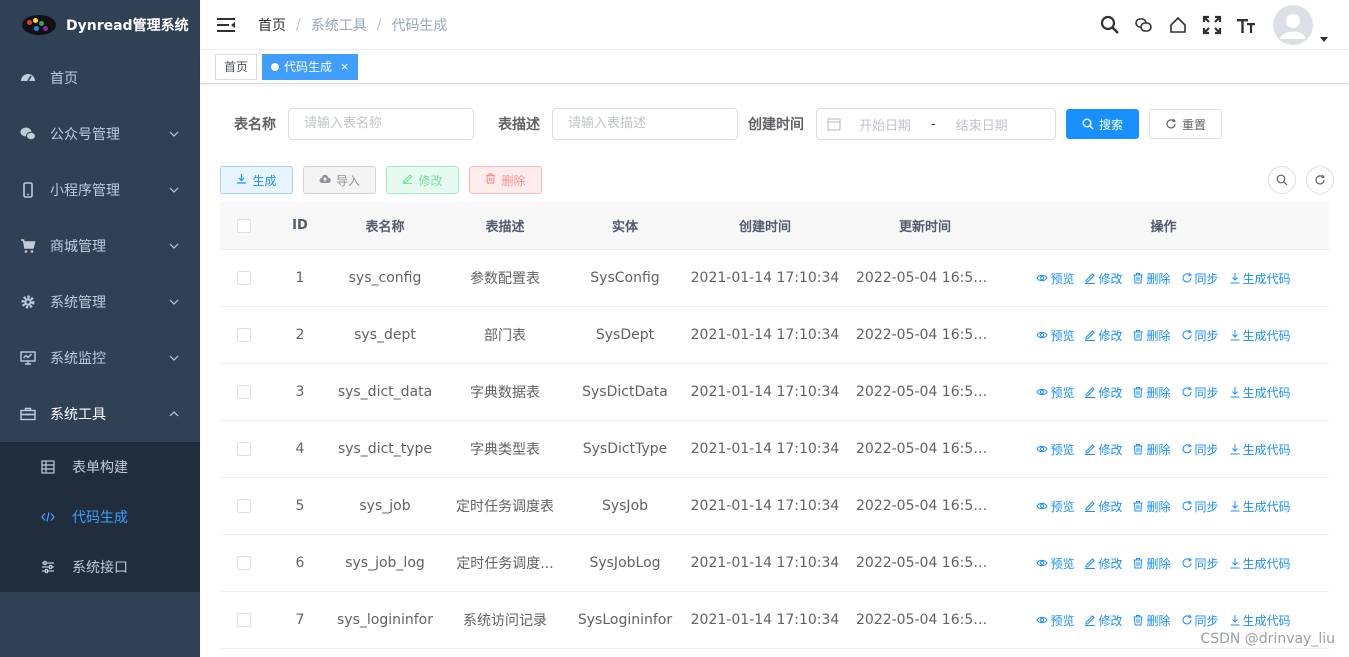 This screenshot has width=1349, height=657. I want to click on dashboard-icon, so click(28, 78).